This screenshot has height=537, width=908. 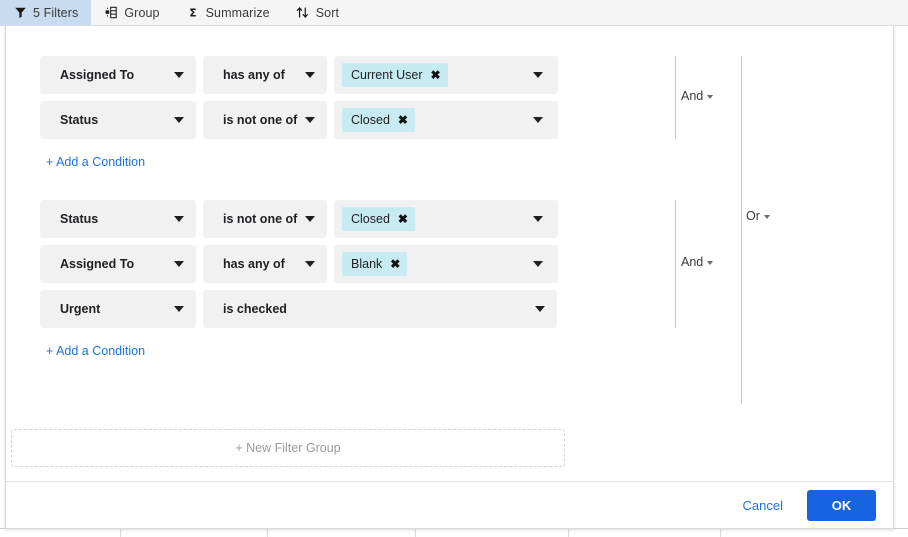 I want to click on tab-label: Sort, so click(x=327, y=12).